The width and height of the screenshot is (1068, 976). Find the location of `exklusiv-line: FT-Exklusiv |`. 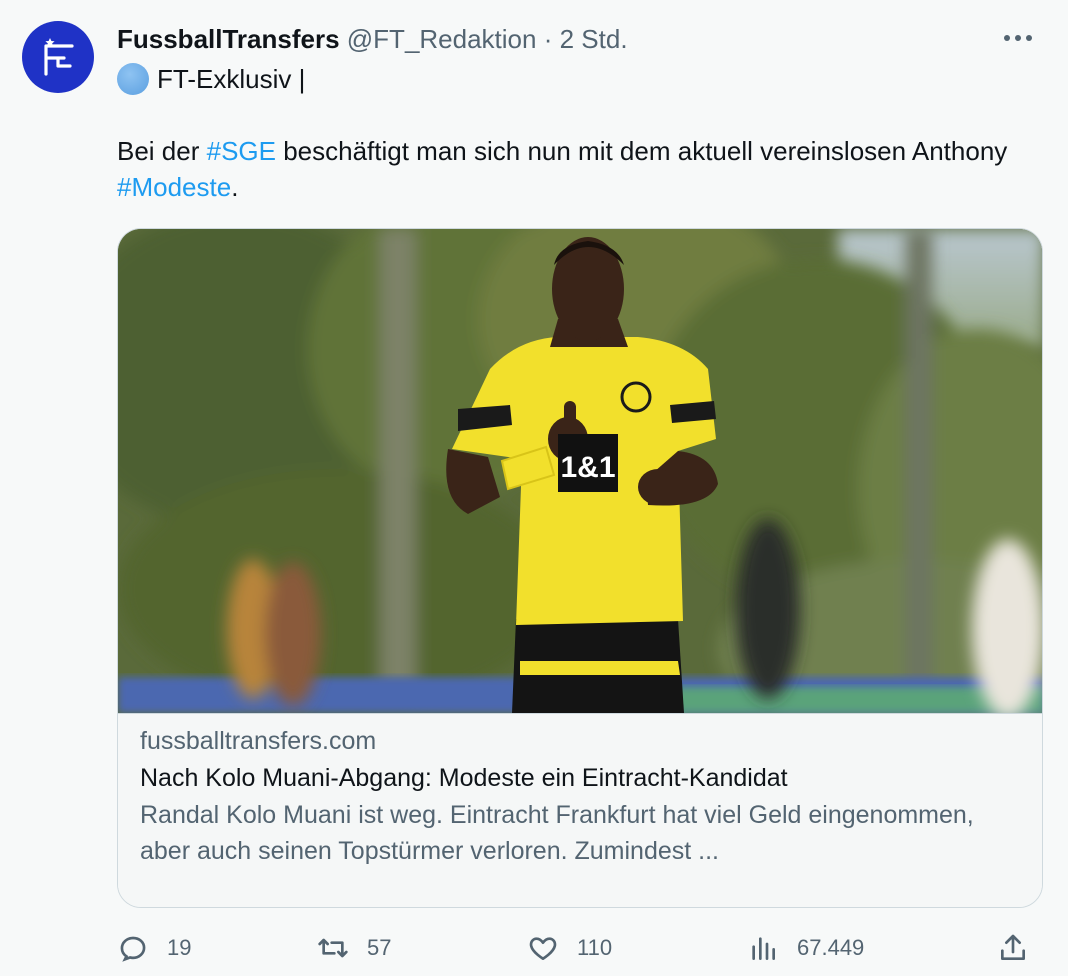

exklusiv-line: FT-Exklusiv | is located at coordinates (211, 79).